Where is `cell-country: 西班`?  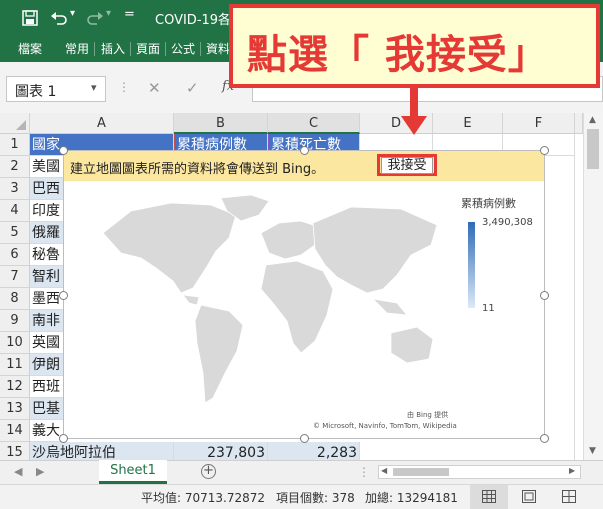 cell-country: 西班 is located at coordinates (47, 387).